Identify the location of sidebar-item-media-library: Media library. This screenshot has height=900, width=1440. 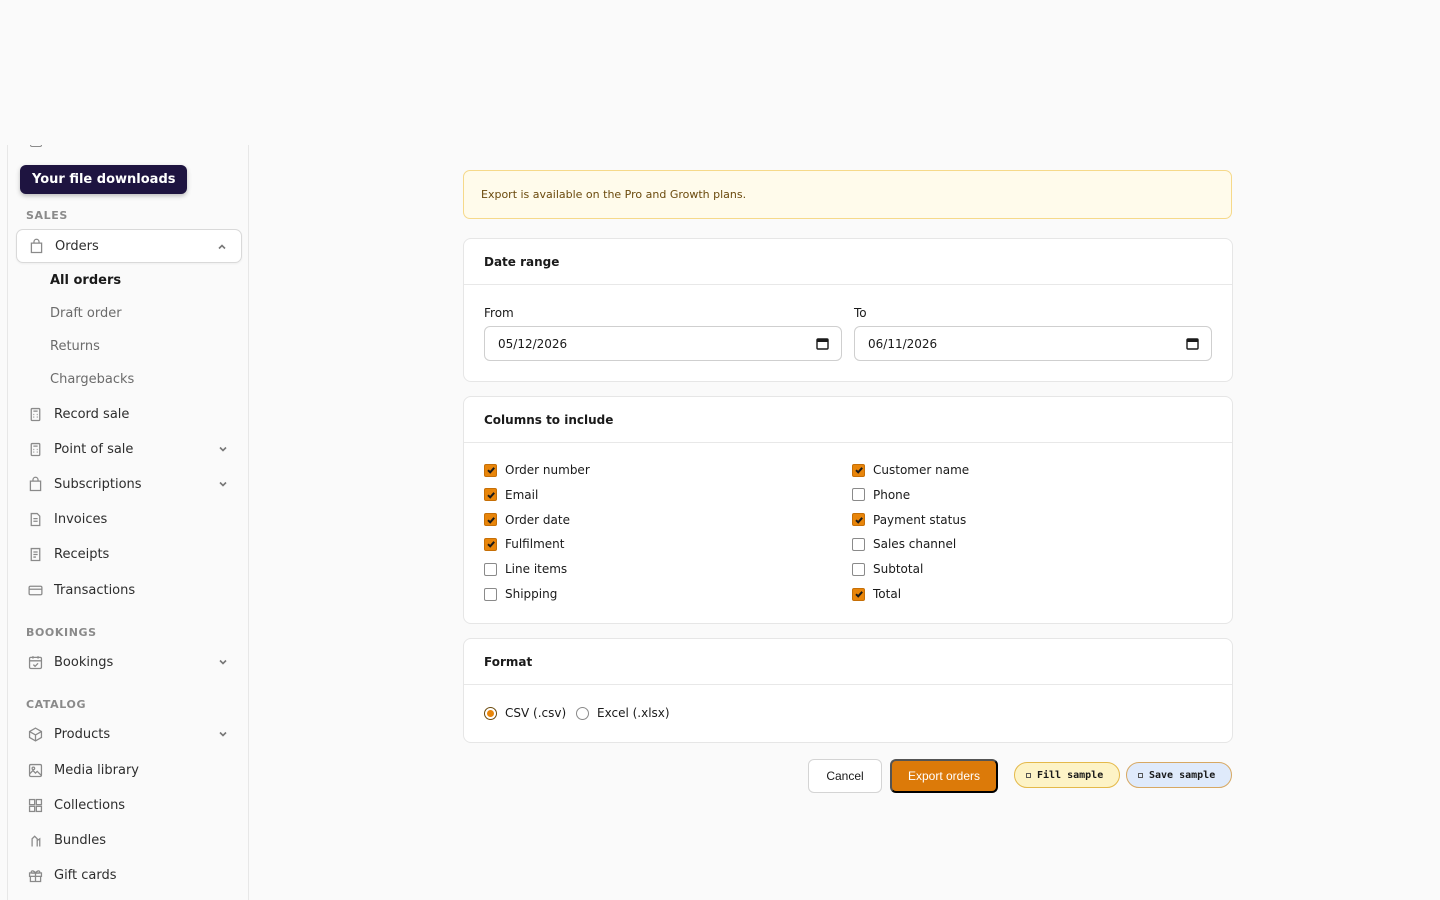
(129, 770).